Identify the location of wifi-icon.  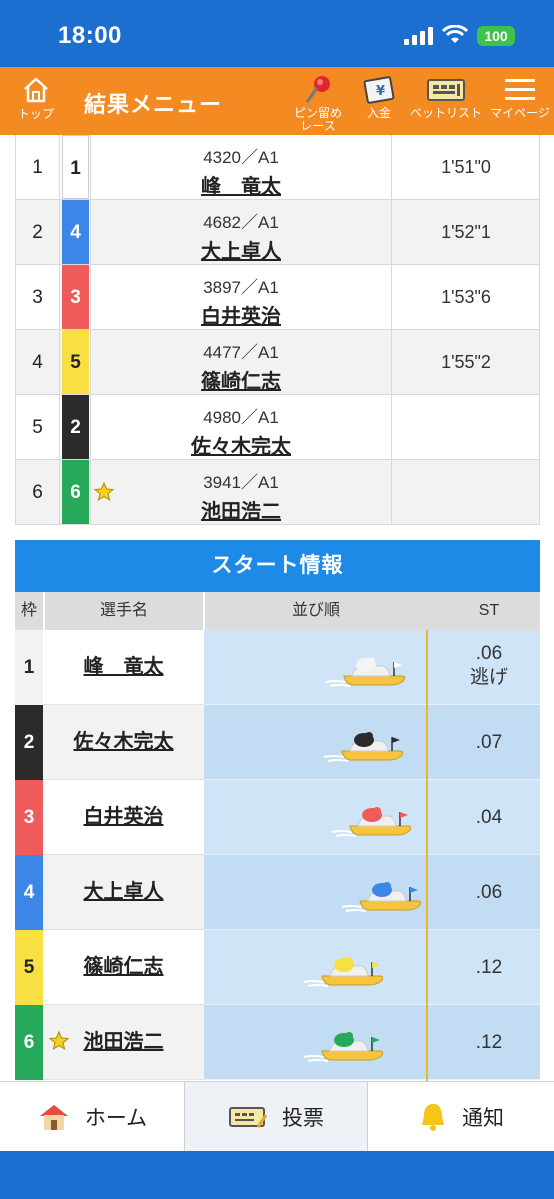
(455, 34).